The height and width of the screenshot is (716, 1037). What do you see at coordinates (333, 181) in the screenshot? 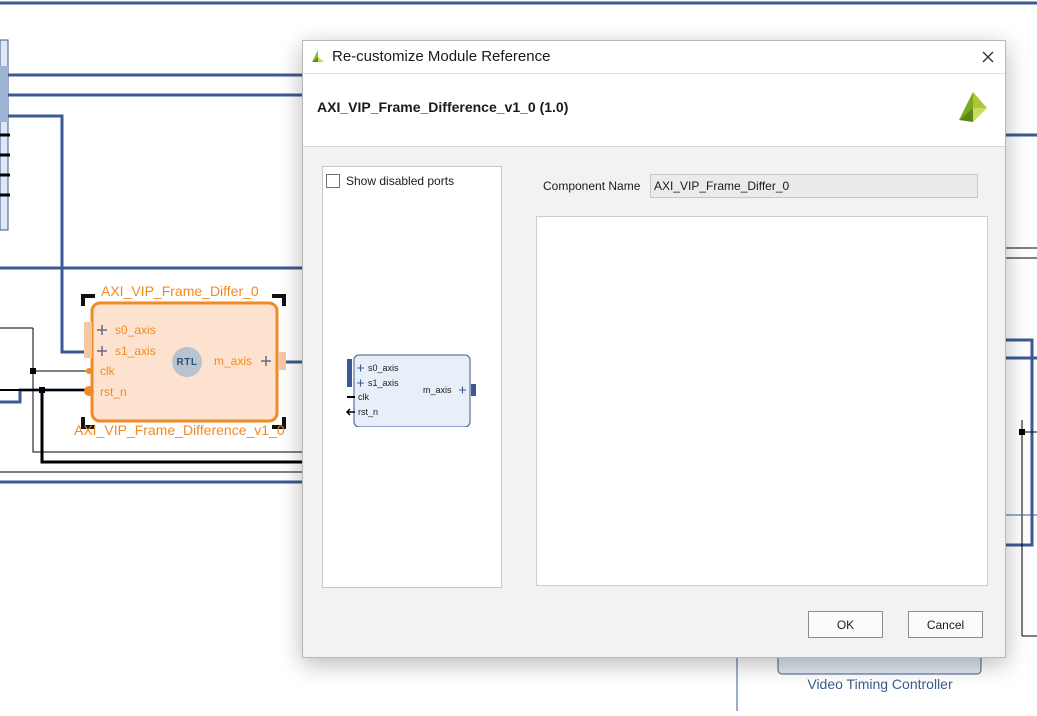
I see `checkbox-box` at bounding box center [333, 181].